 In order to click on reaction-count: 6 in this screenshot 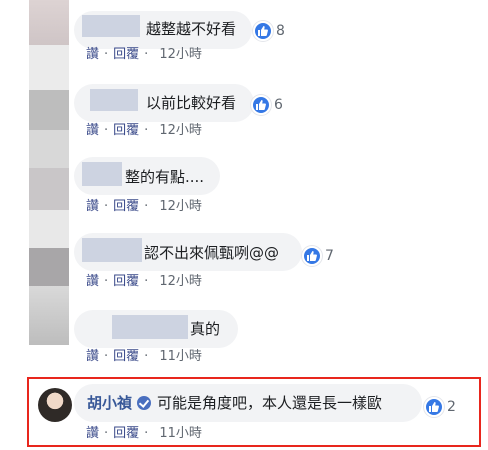, I will do `click(278, 105)`.